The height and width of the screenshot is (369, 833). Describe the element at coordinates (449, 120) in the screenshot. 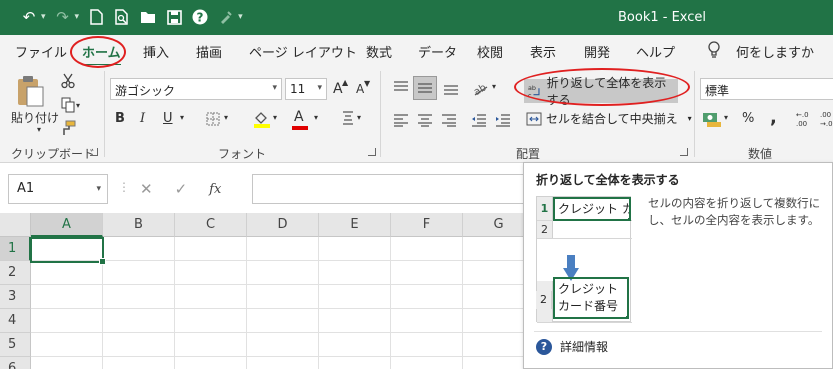

I see `align-right-icon` at that location.